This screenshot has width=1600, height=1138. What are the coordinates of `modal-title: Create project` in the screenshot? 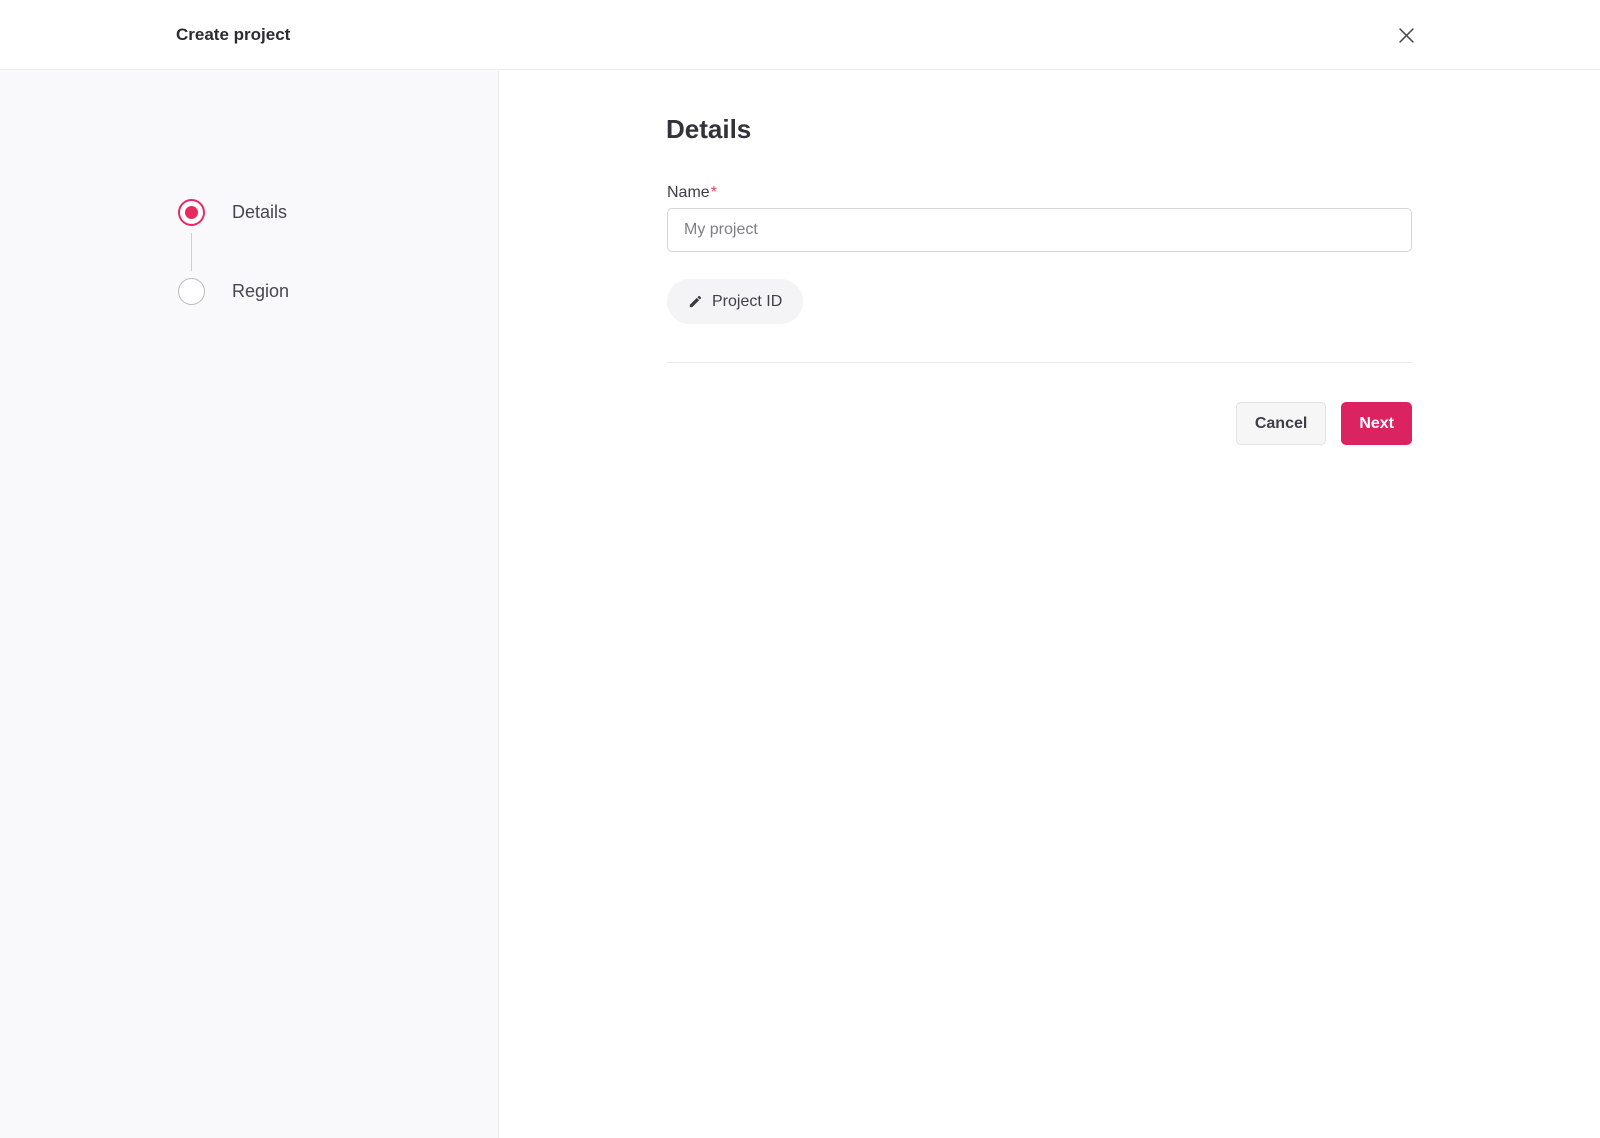 It's located at (233, 34).